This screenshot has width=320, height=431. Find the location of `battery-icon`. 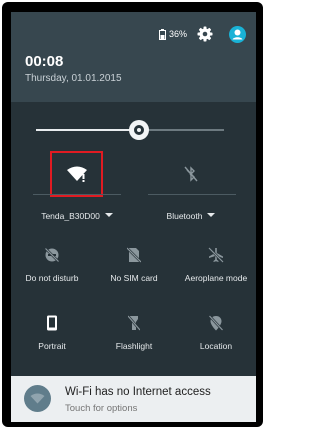

battery-icon is located at coordinates (162, 34).